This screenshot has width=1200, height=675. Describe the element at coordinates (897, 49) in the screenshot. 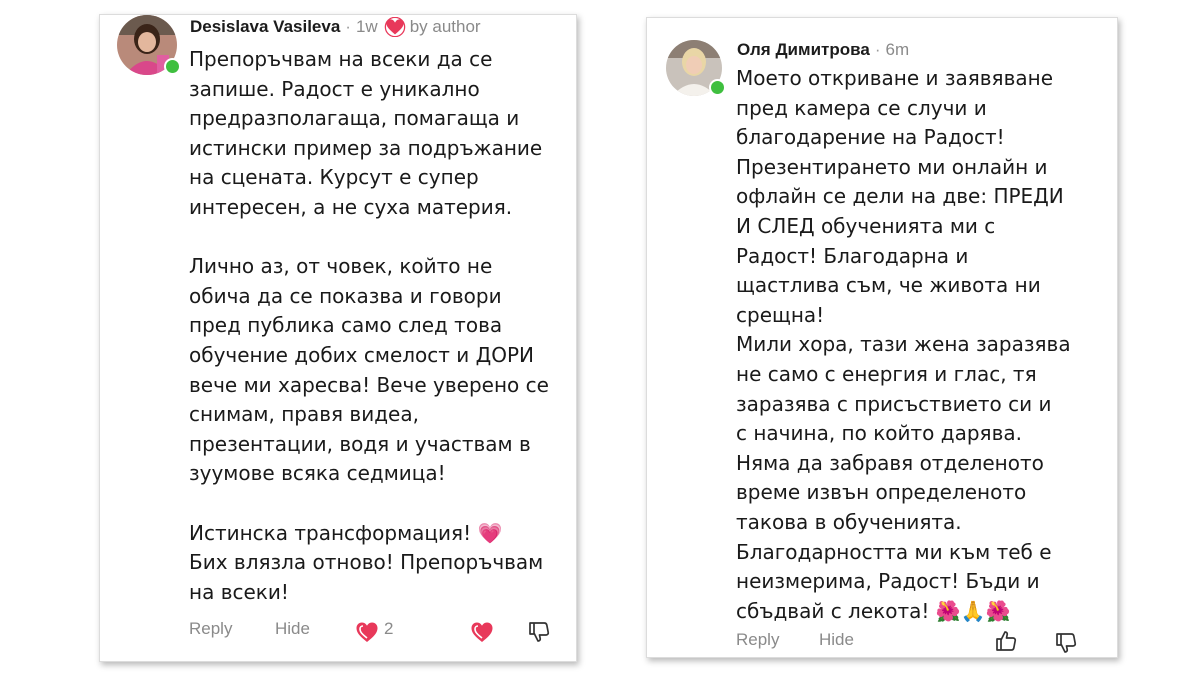

I see `comment-time: 6m` at that location.